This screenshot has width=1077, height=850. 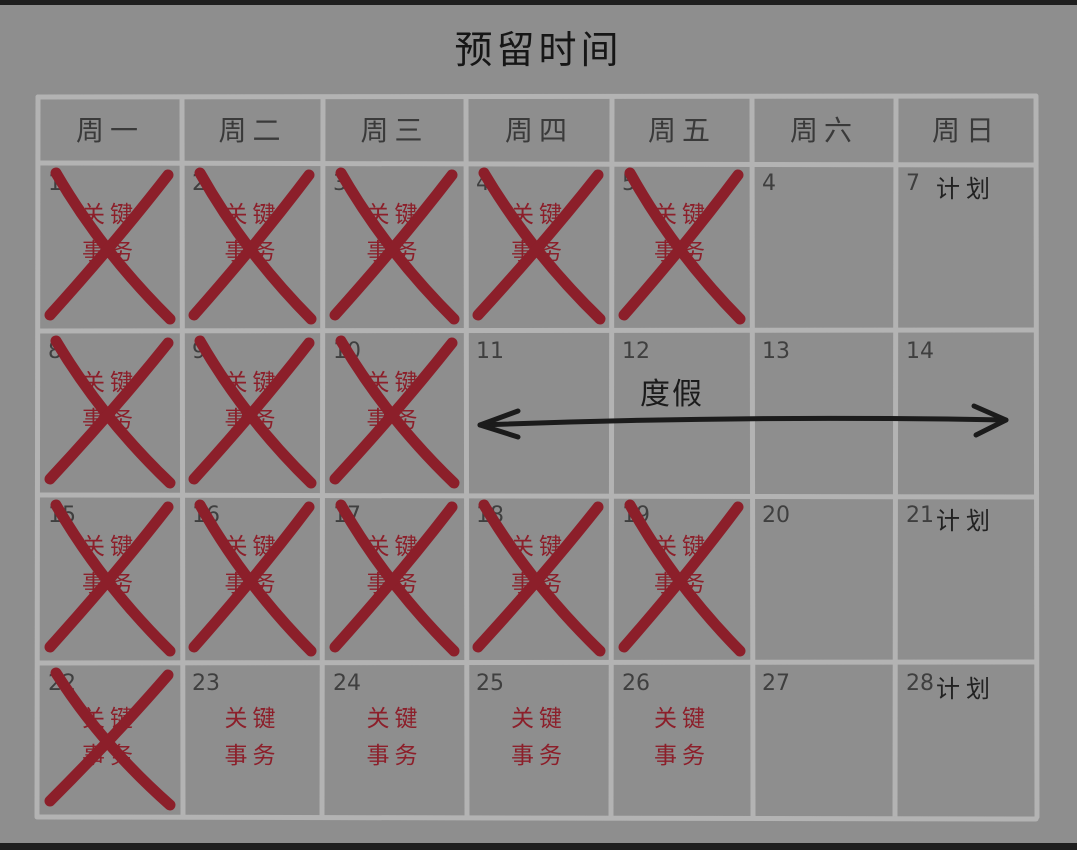 I want to click on vacation-arrow, so click(x=743, y=421).